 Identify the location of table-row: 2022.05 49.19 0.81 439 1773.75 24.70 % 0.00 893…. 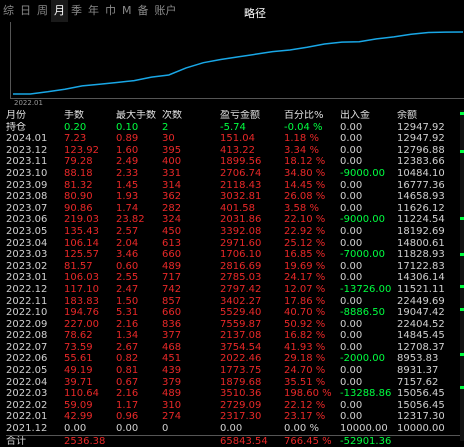
(235, 371).